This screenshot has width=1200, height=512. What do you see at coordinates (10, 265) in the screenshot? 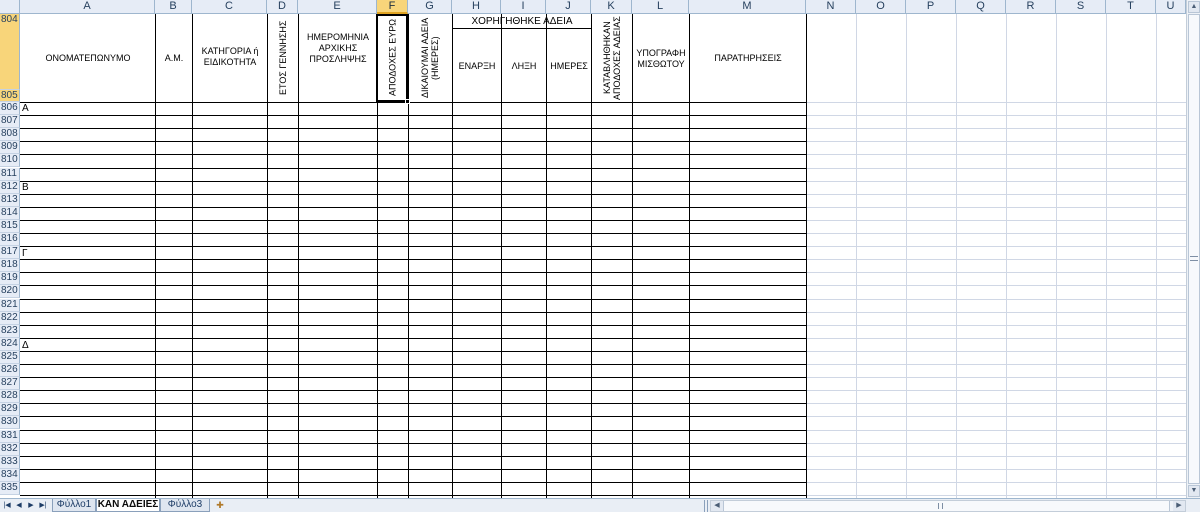
I see `row-header-818: 818` at bounding box center [10, 265].